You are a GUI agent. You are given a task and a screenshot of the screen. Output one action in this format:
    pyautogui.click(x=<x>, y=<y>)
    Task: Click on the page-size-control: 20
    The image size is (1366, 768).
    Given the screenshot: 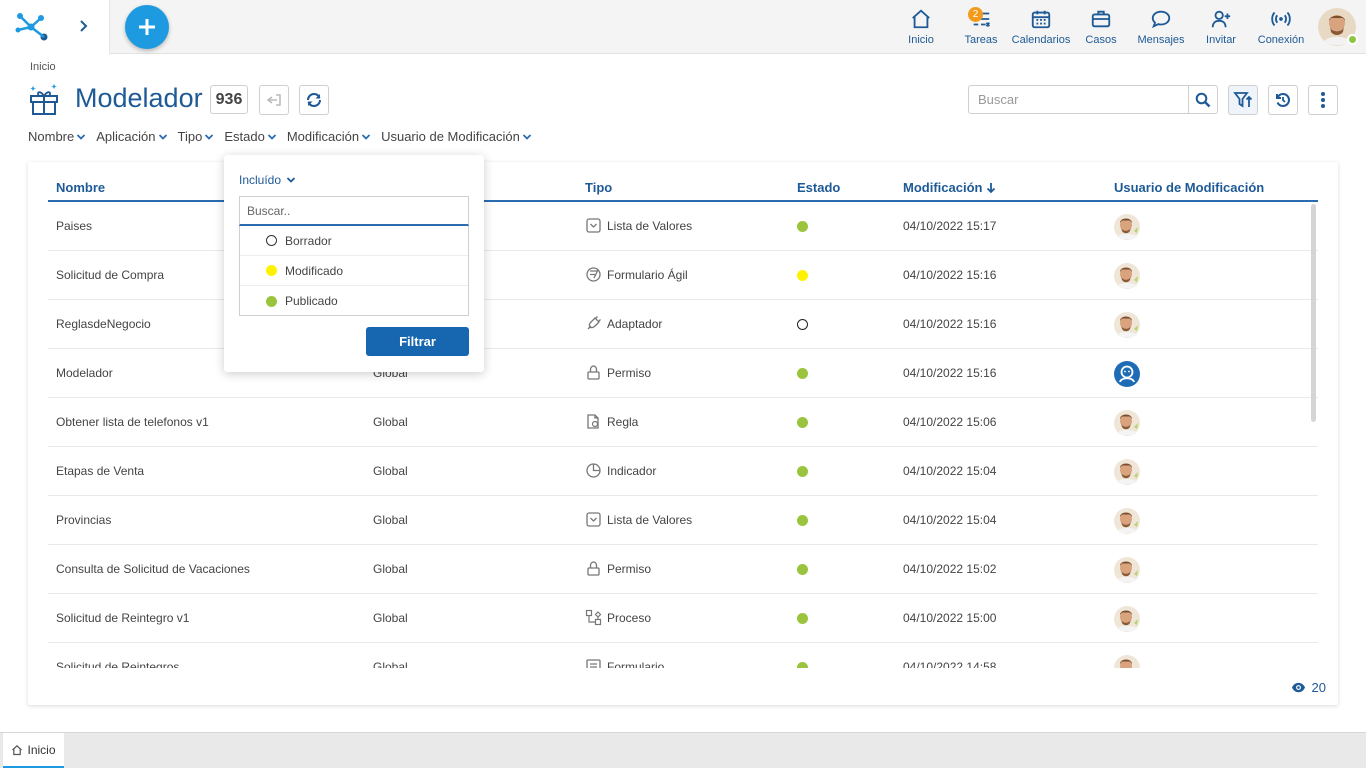 What is the action you would take?
    pyautogui.click(x=1308, y=687)
    